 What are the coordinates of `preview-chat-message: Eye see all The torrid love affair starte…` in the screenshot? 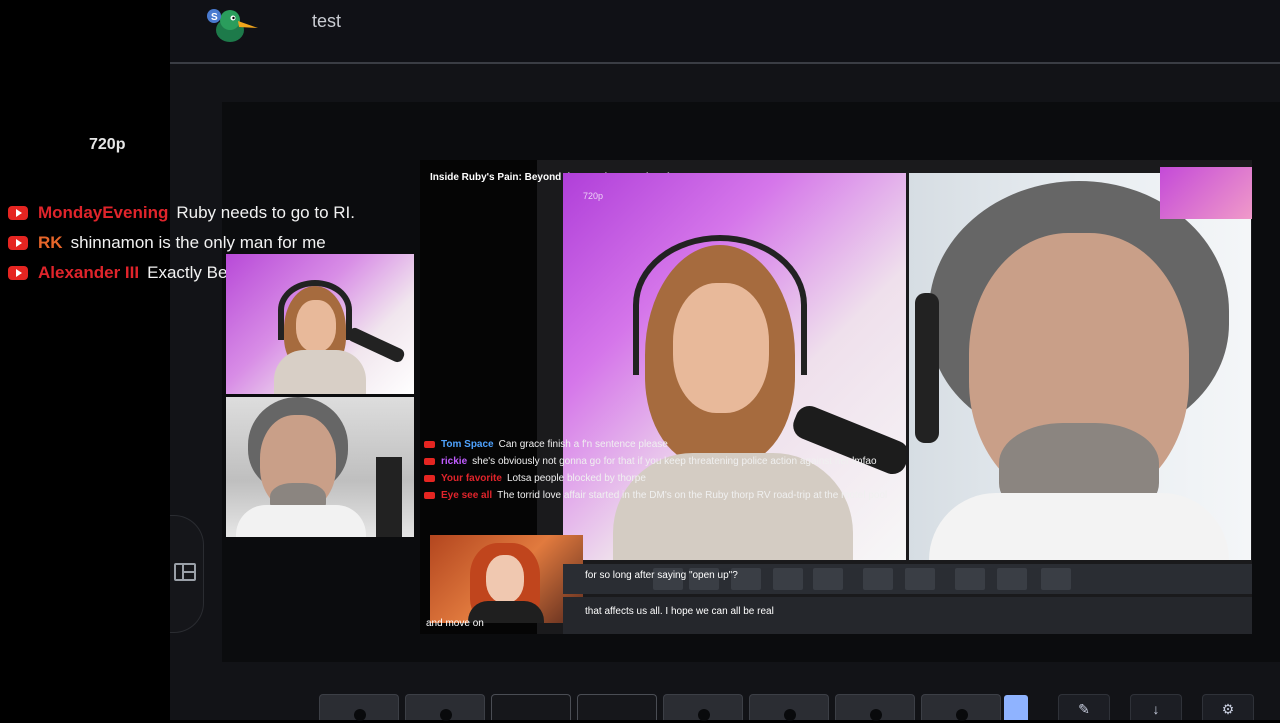 It's located at (659, 495).